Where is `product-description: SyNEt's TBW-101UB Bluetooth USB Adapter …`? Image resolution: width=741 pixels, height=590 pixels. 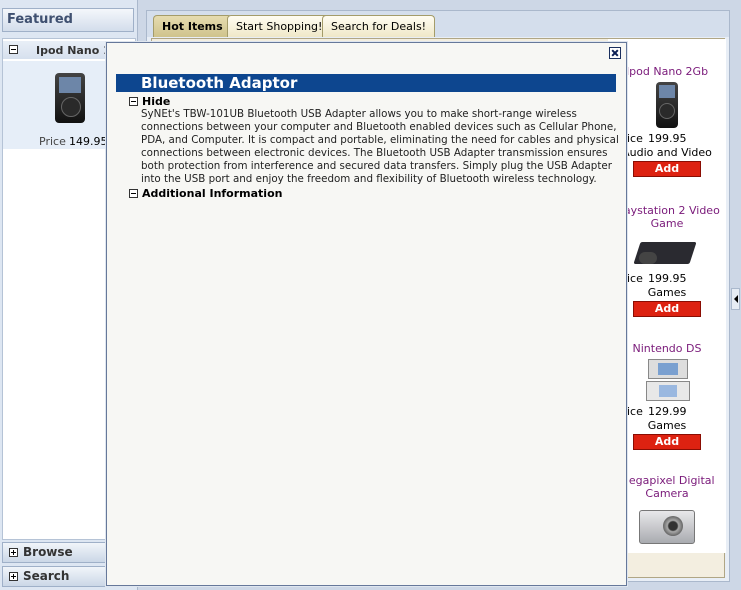
product-description: SyNEt's TBW-101UB Bluetooth USB Adapter … is located at coordinates (380, 146).